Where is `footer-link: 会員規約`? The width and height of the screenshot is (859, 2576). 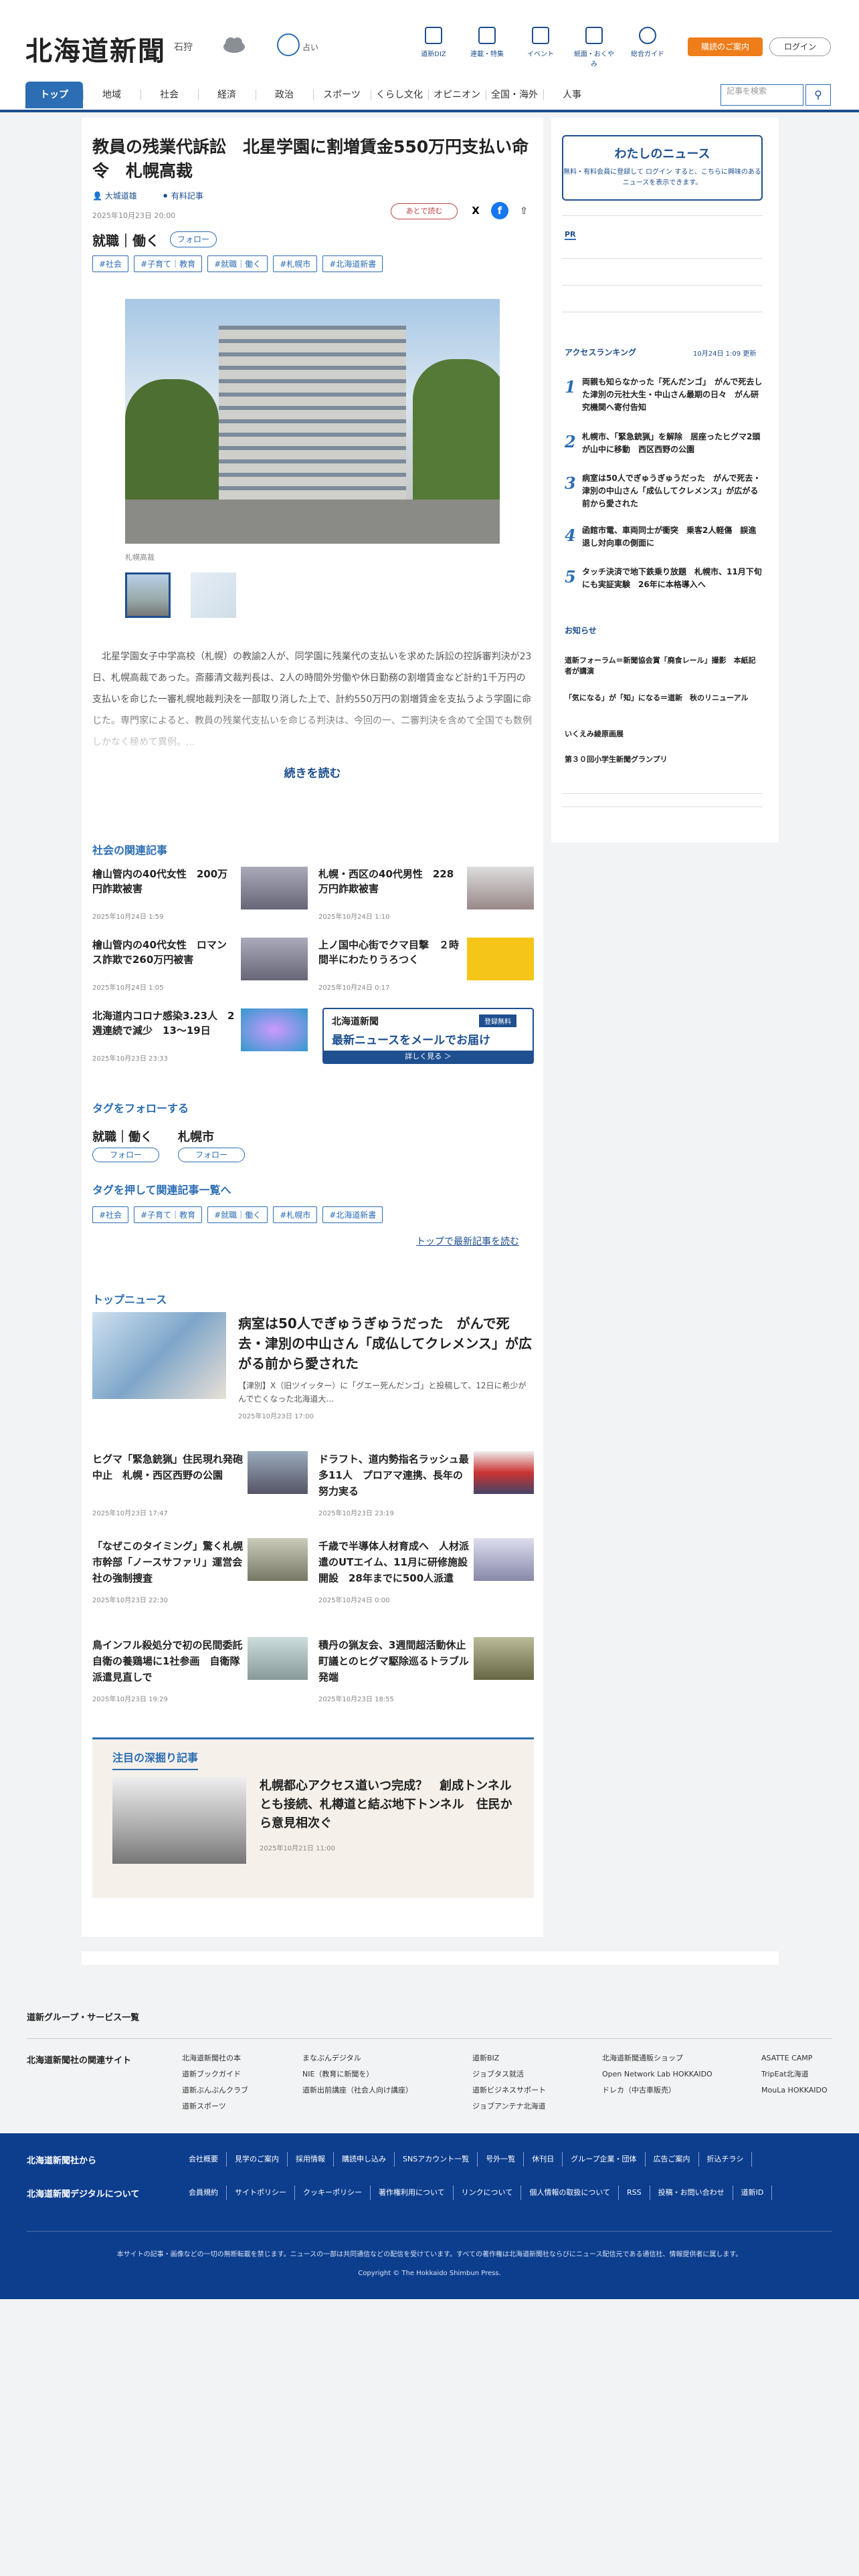
footer-link: 会員規約 is located at coordinates (204, 2192).